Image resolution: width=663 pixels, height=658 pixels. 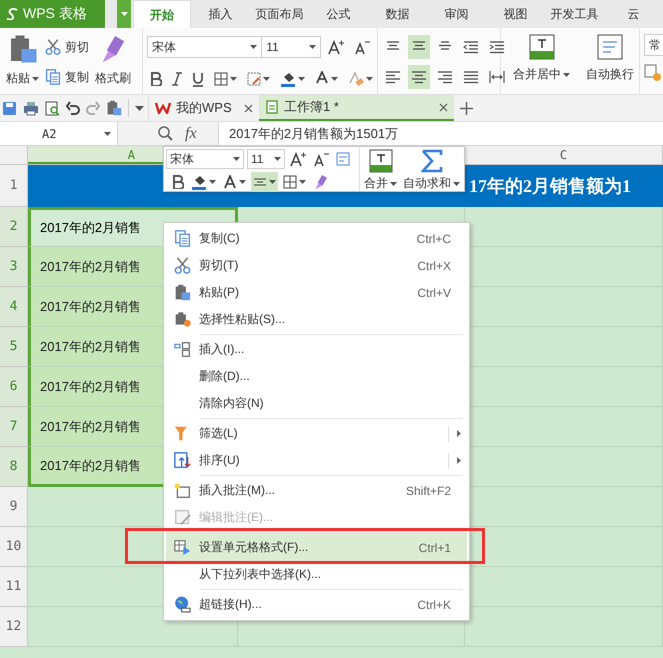 I want to click on customize-button, so click(x=139, y=108).